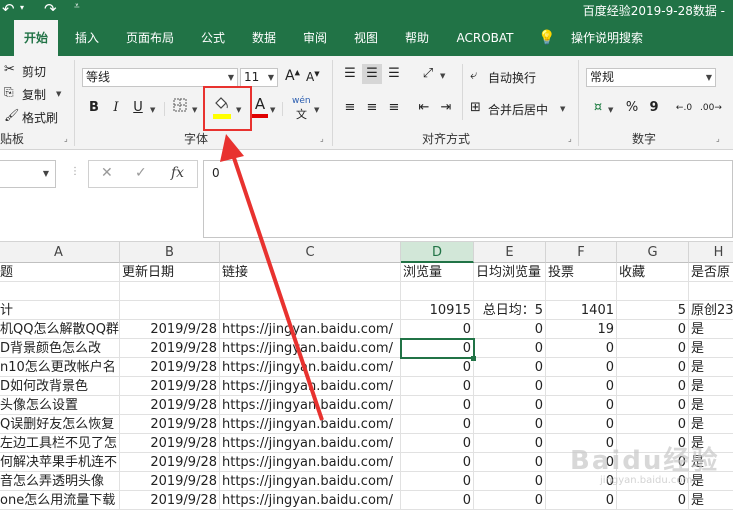  Describe the element at coordinates (9, 92) in the screenshot. I see `copy-icon: ⎘` at that location.